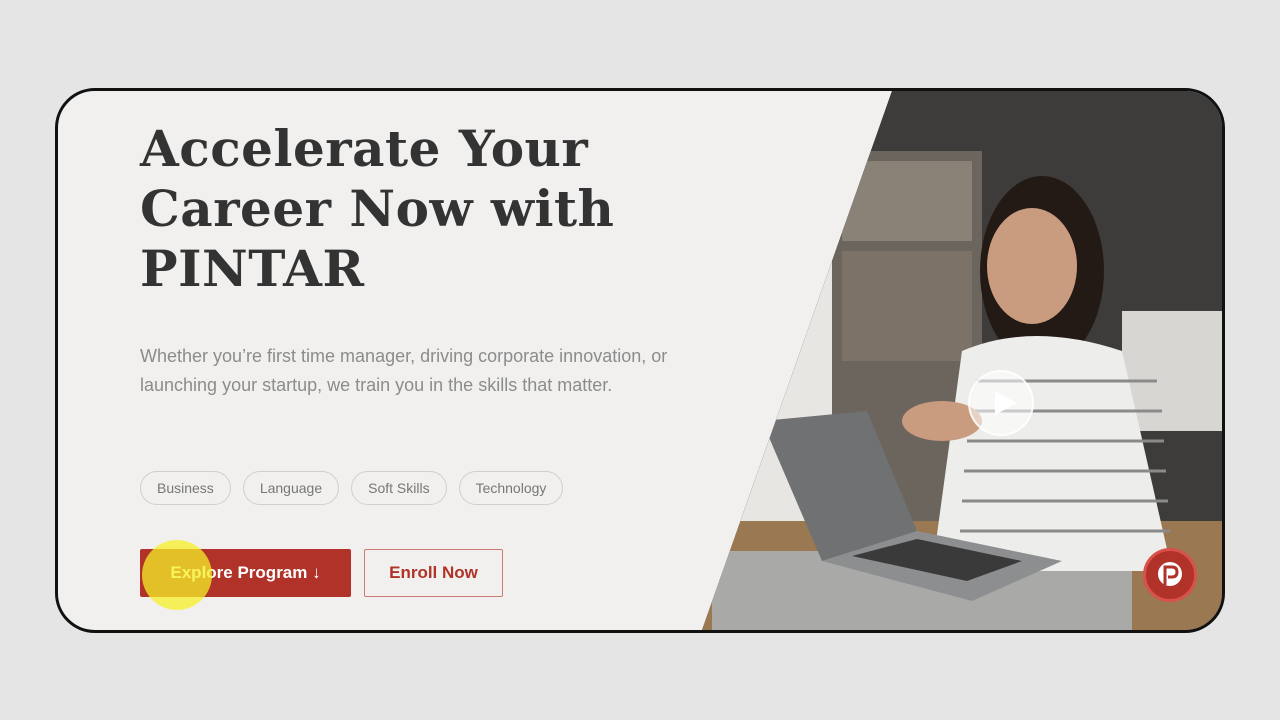  What do you see at coordinates (433, 573) in the screenshot?
I see `enroll-now-button: Enroll Now` at bounding box center [433, 573].